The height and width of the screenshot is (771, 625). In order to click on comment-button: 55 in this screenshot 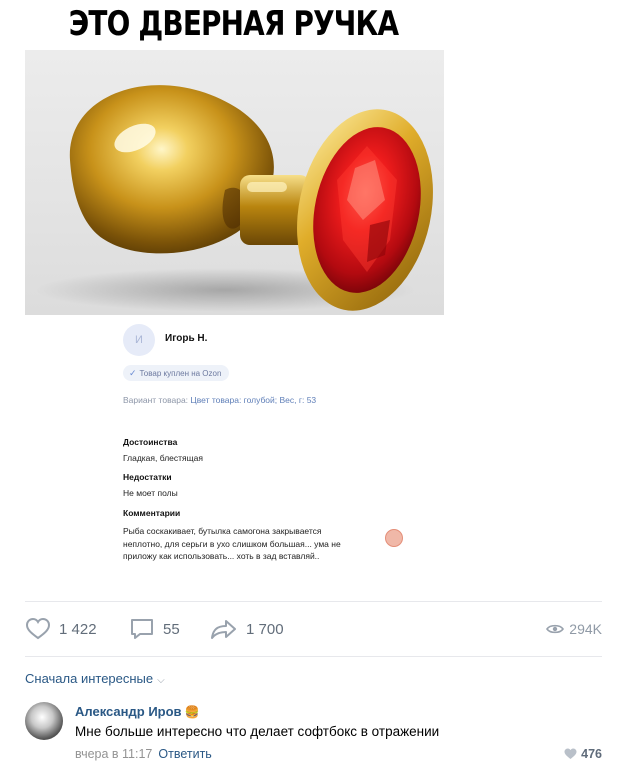, I will do `click(154, 629)`.